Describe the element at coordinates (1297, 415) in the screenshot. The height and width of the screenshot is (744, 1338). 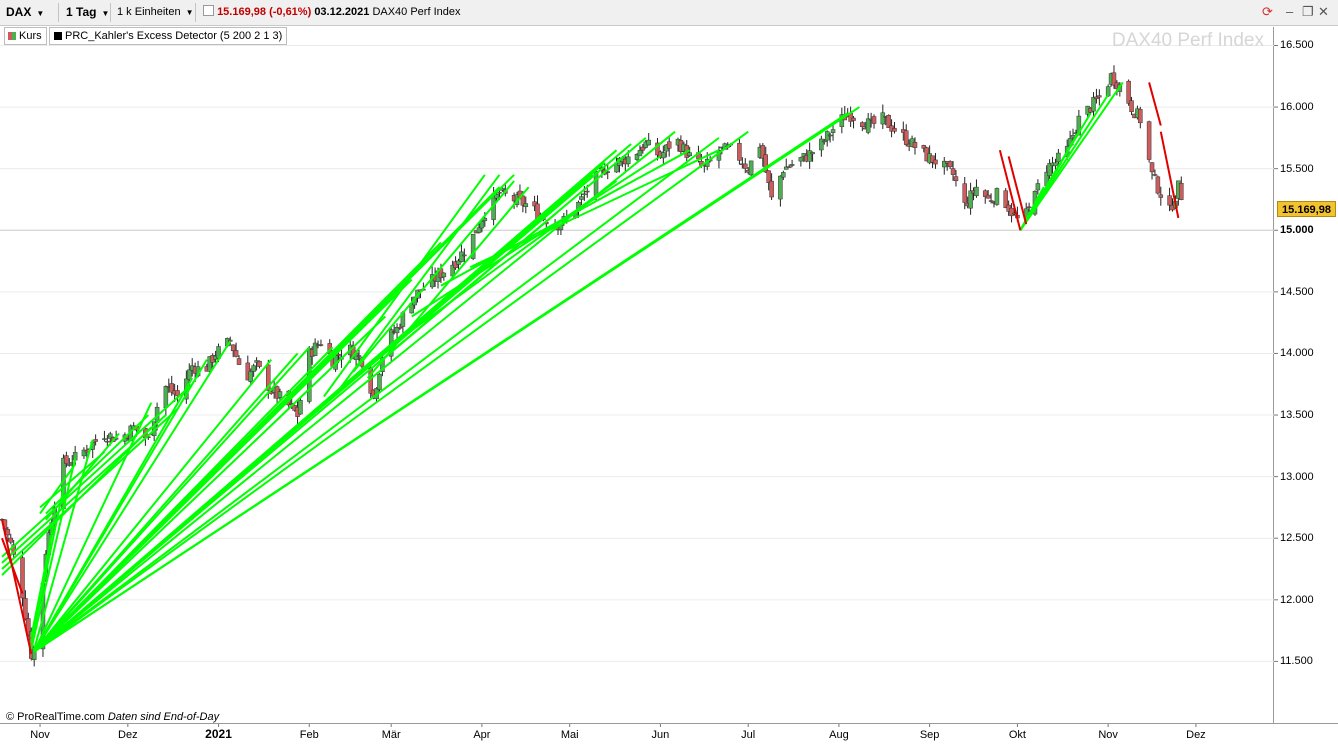
I see `y-tick-label: 13.500` at that location.